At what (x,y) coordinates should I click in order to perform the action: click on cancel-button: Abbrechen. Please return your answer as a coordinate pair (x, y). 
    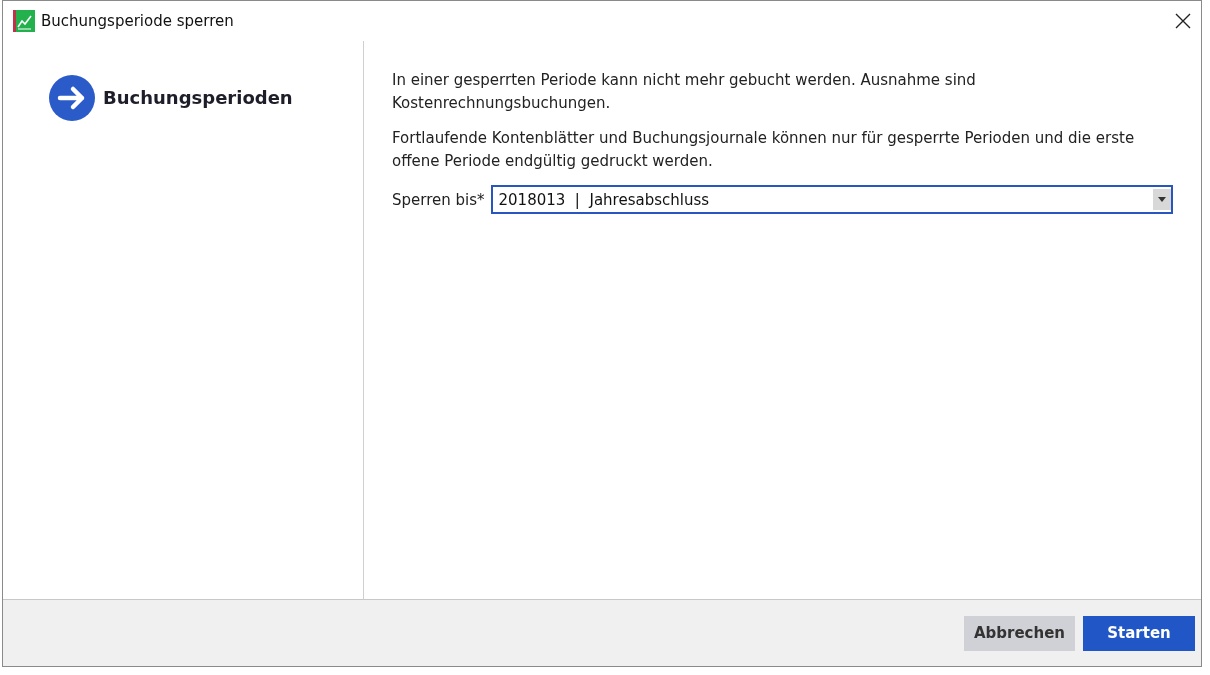
    Looking at the image, I should click on (1019, 633).